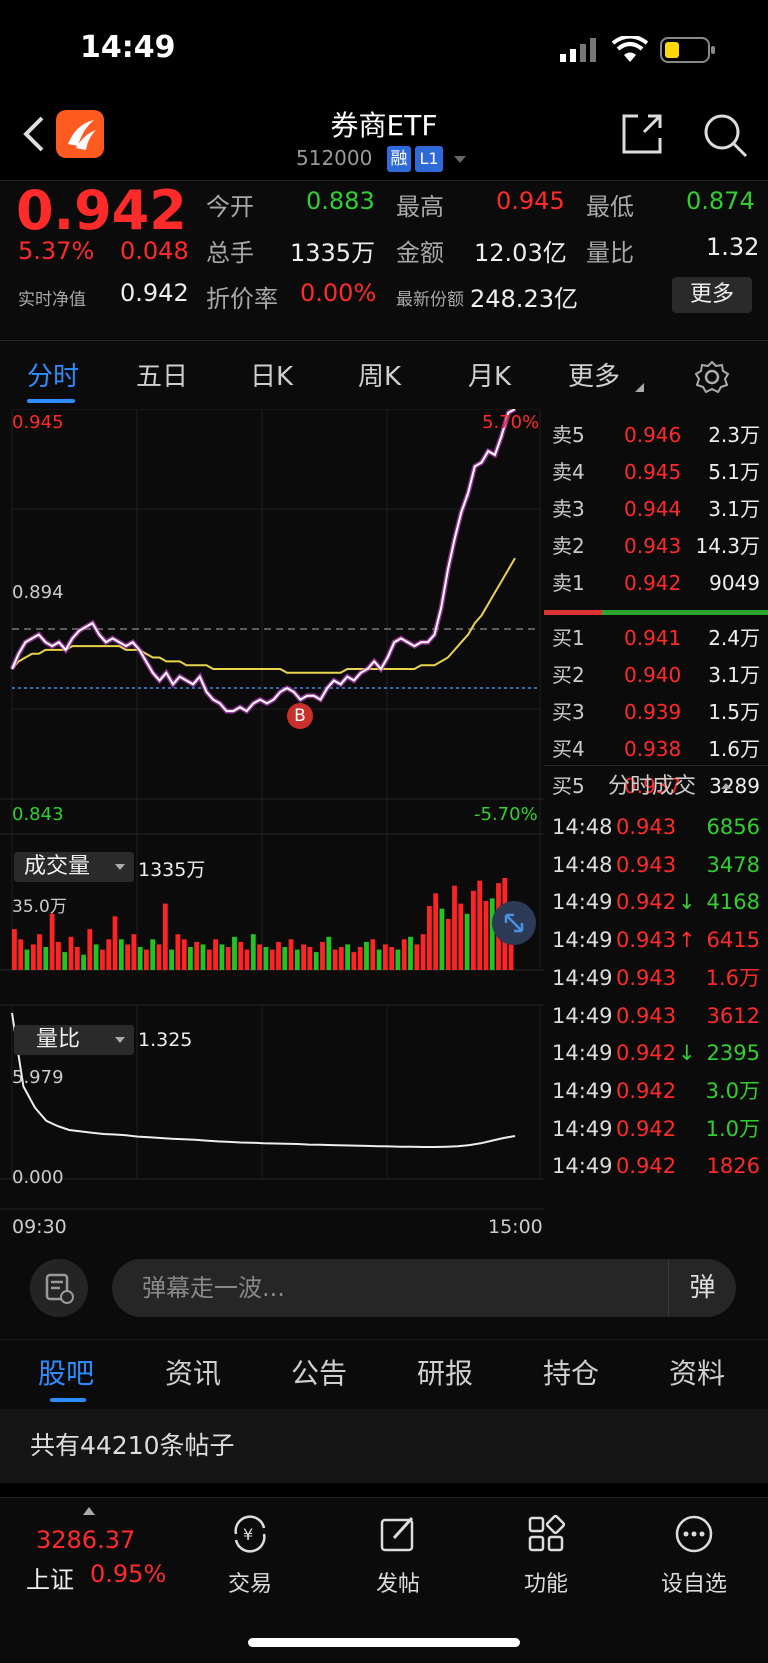 This screenshot has width=768, height=1663. Describe the element at coordinates (653, 472) in the screenshot. I see `level-price: 0.945` at that location.